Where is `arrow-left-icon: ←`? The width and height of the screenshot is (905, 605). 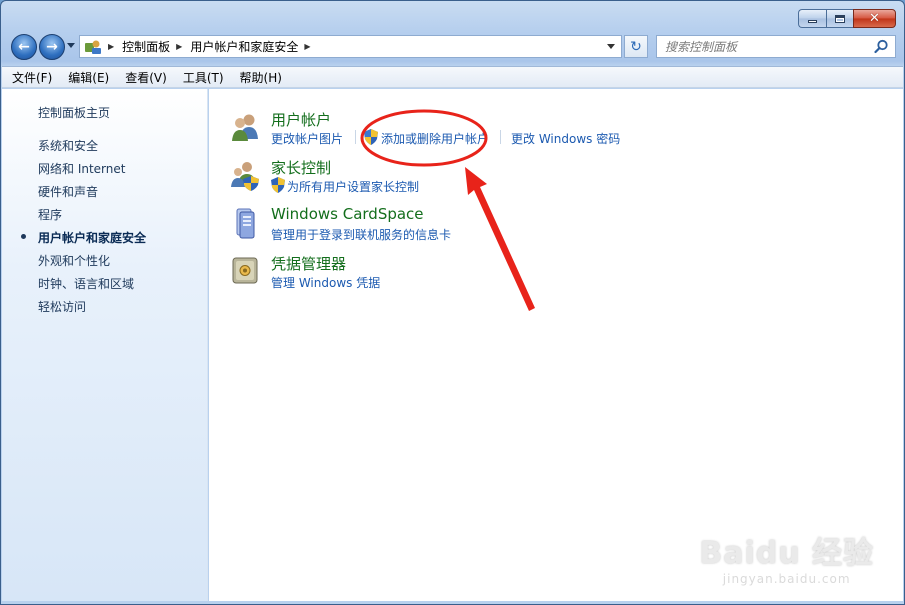
arrow-left-icon: ← is located at coordinates (24, 47).